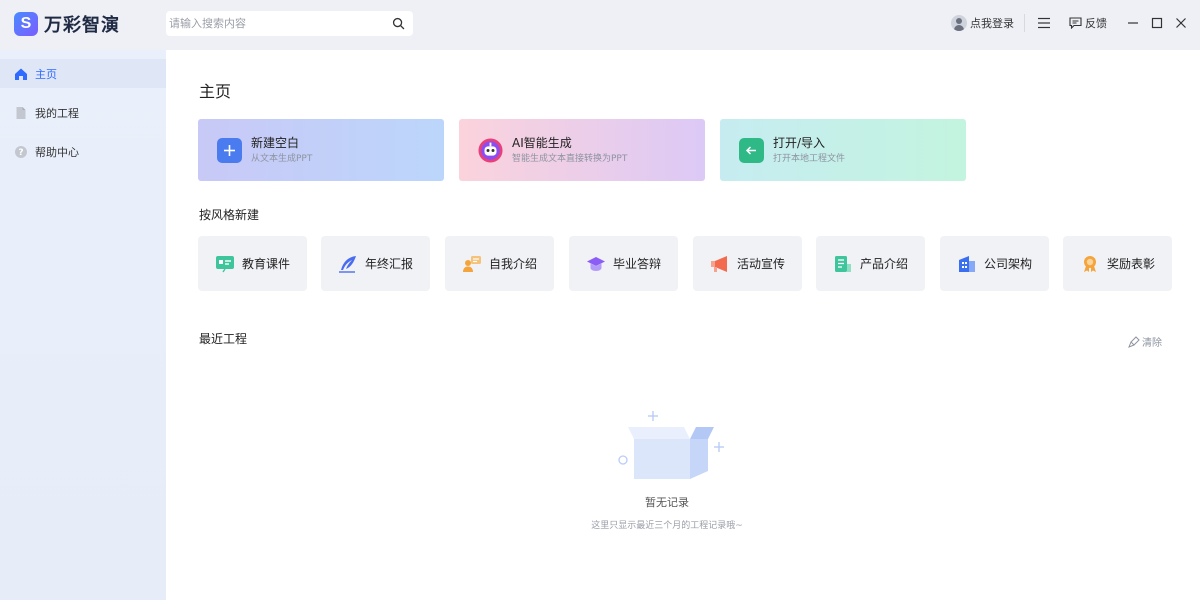 The width and height of the screenshot is (1200, 600). Describe the element at coordinates (667, 502) in the screenshot. I see `empty-title: 暂无记录` at that location.